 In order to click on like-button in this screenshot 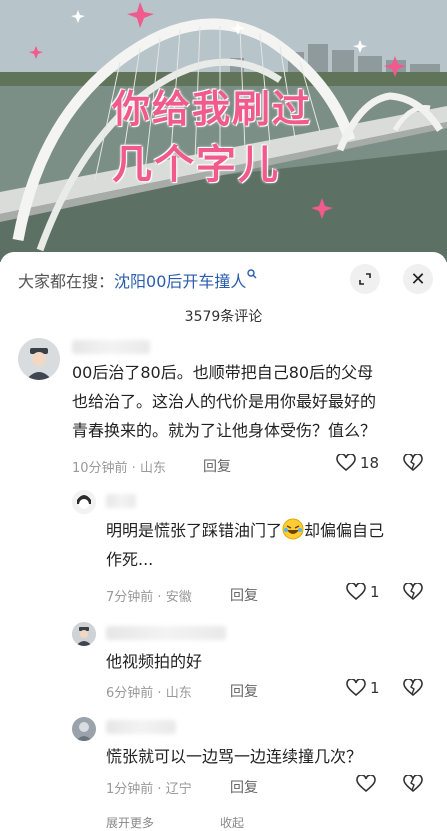, I will do `click(368, 784)`.